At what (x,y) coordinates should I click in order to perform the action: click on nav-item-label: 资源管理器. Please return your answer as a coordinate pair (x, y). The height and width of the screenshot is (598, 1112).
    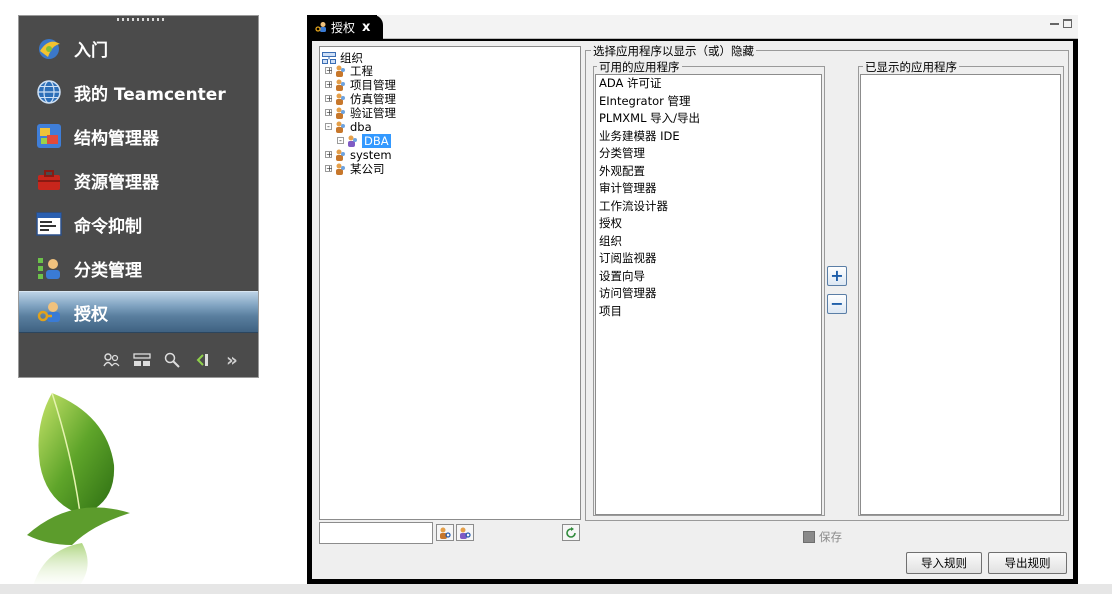
    Looking at the image, I should click on (116, 182).